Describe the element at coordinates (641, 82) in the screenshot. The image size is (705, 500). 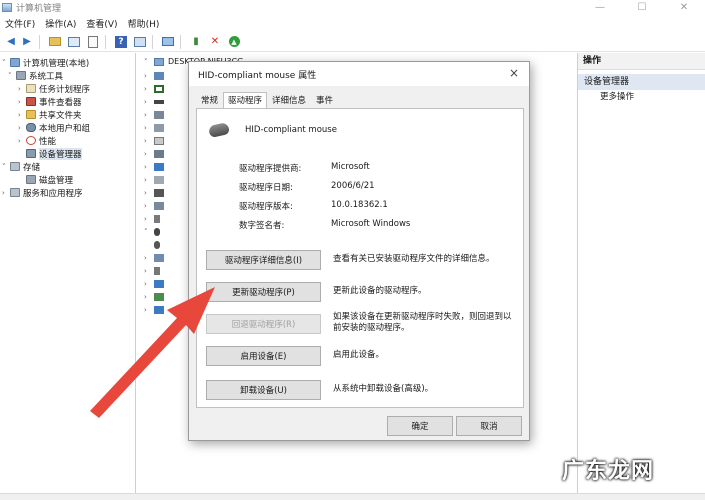
I see `actions-section-device-manager: 设备管理器` at that location.